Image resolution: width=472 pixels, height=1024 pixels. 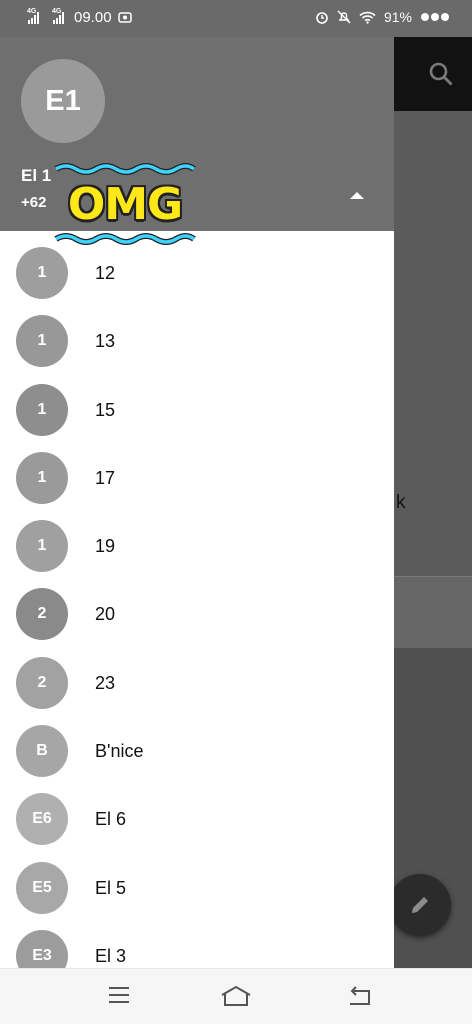 What do you see at coordinates (119, 995) in the screenshot?
I see `menu-icon` at bounding box center [119, 995].